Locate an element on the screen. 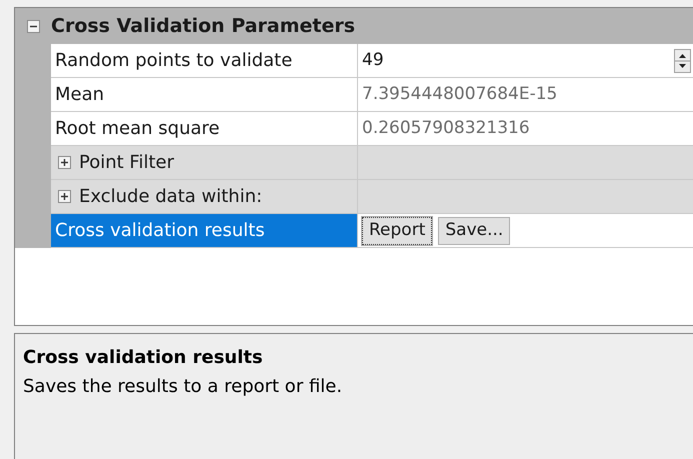 This screenshot has width=693, height=459. group-label: Exclude data within: is located at coordinates (170, 197).